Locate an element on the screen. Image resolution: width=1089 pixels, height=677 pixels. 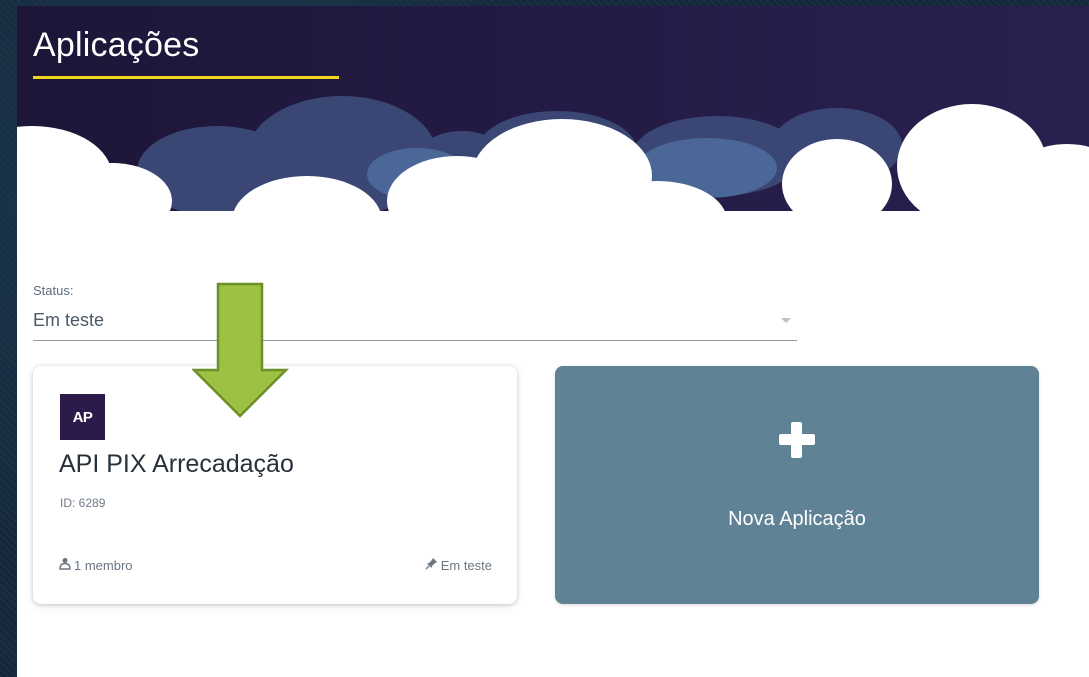
plus-icon is located at coordinates (797, 440).